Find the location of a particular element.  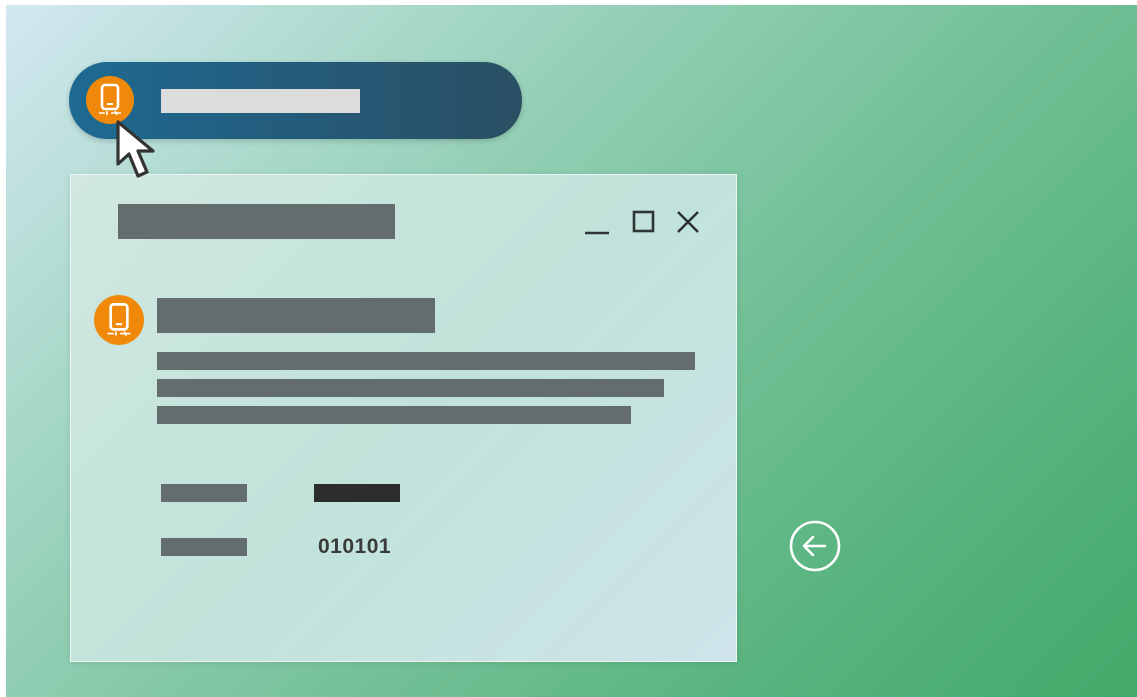

back-button is located at coordinates (815, 546).